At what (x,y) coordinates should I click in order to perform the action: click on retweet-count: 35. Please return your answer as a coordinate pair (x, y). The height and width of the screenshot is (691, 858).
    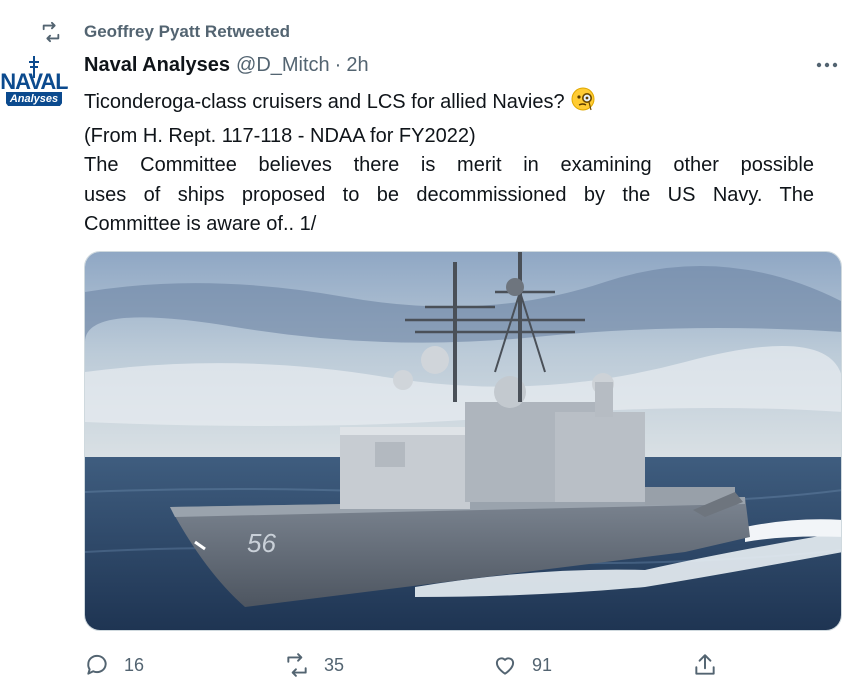
    Looking at the image, I should click on (334, 664).